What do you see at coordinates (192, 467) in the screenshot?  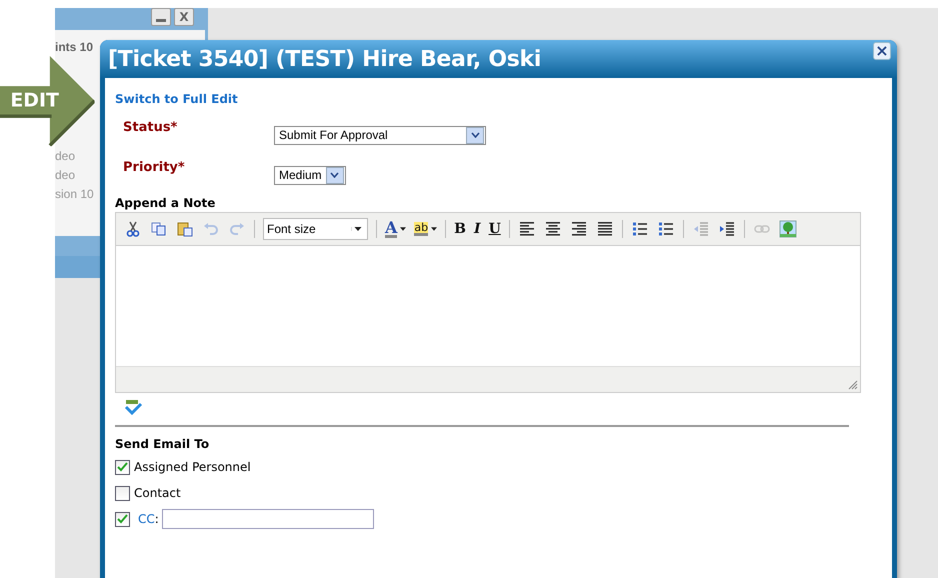 I see `checkbox-label: Assigned Personnel` at bounding box center [192, 467].